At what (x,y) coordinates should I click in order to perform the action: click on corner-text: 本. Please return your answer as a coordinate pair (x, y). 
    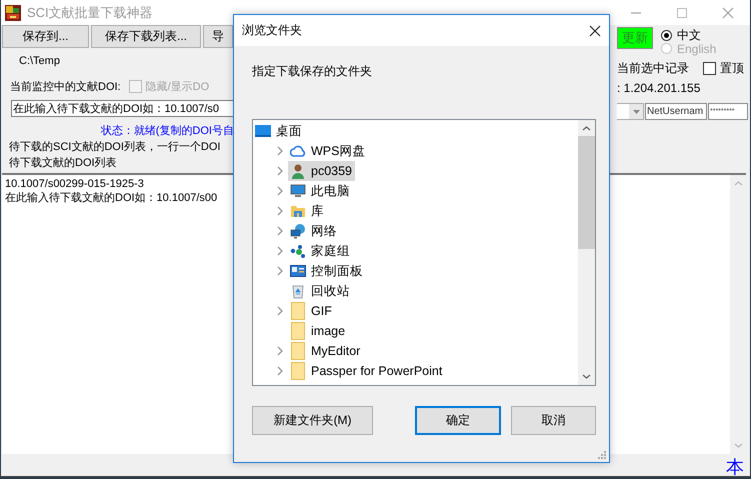
    Looking at the image, I should click on (735, 467).